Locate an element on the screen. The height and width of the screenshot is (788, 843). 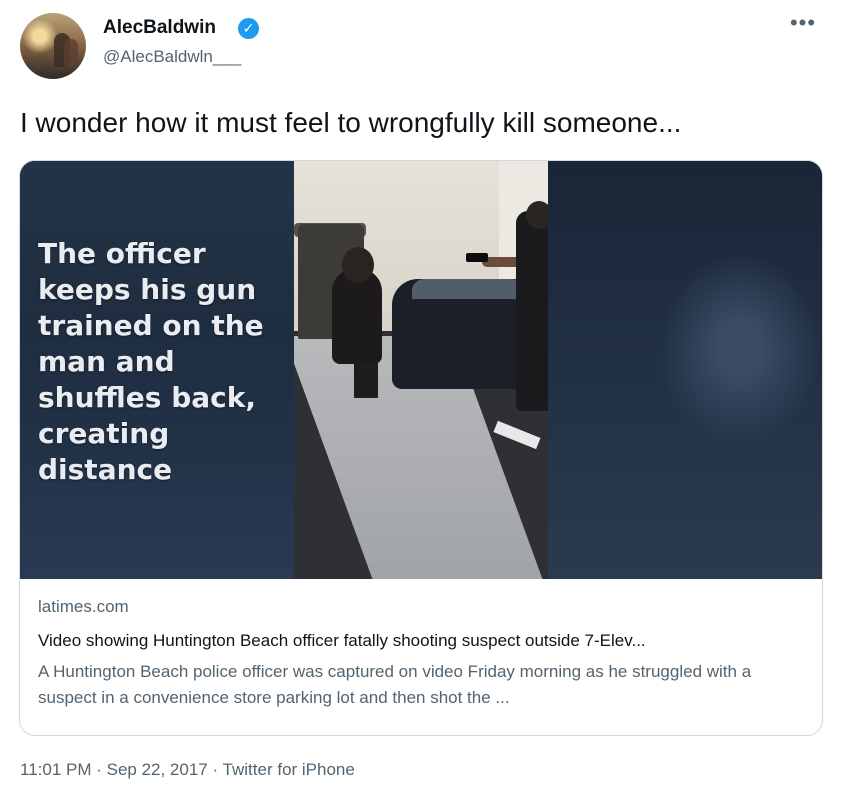
verified-badge-icon: ✓ is located at coordinates (248, 28).